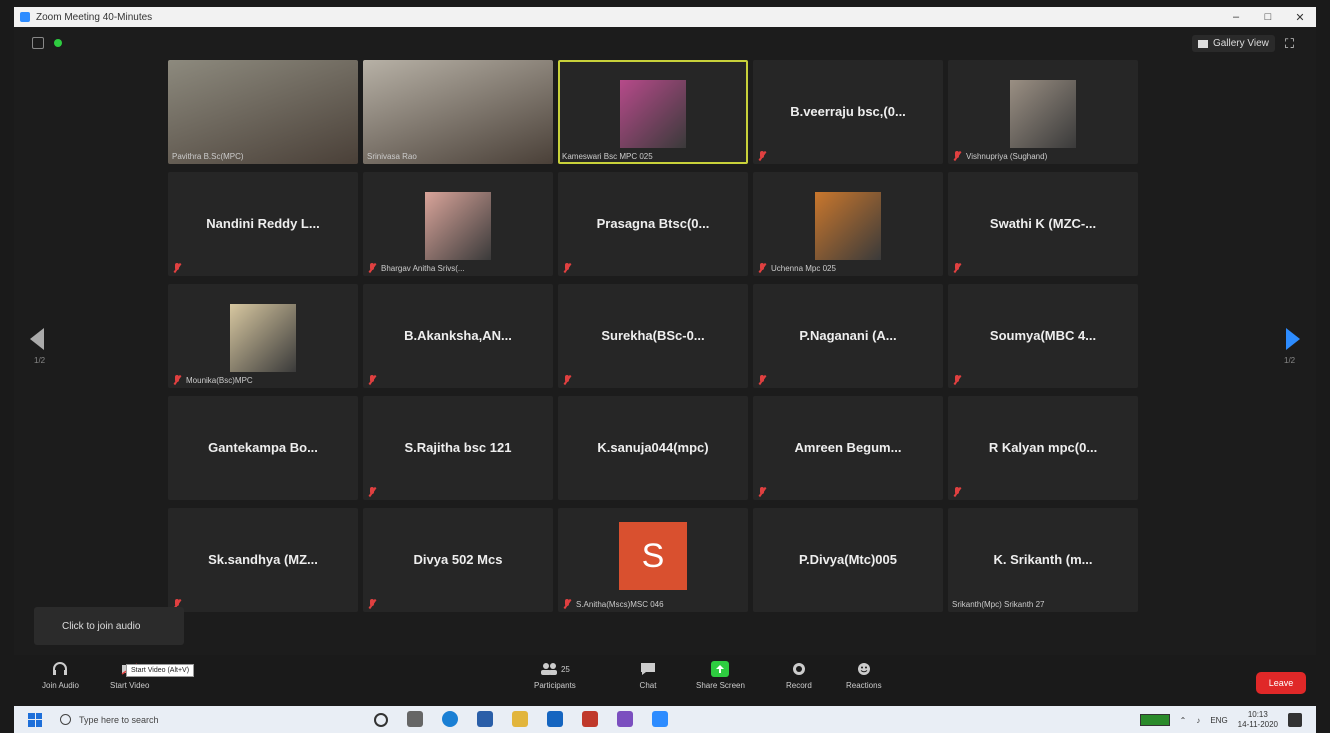 This screenshot has height=733, width=1330. What do you see at coordinates (1257, 724) in the screenshot?
I see `clock-date: 14-11-2020` at bounding box center [1257, 724].